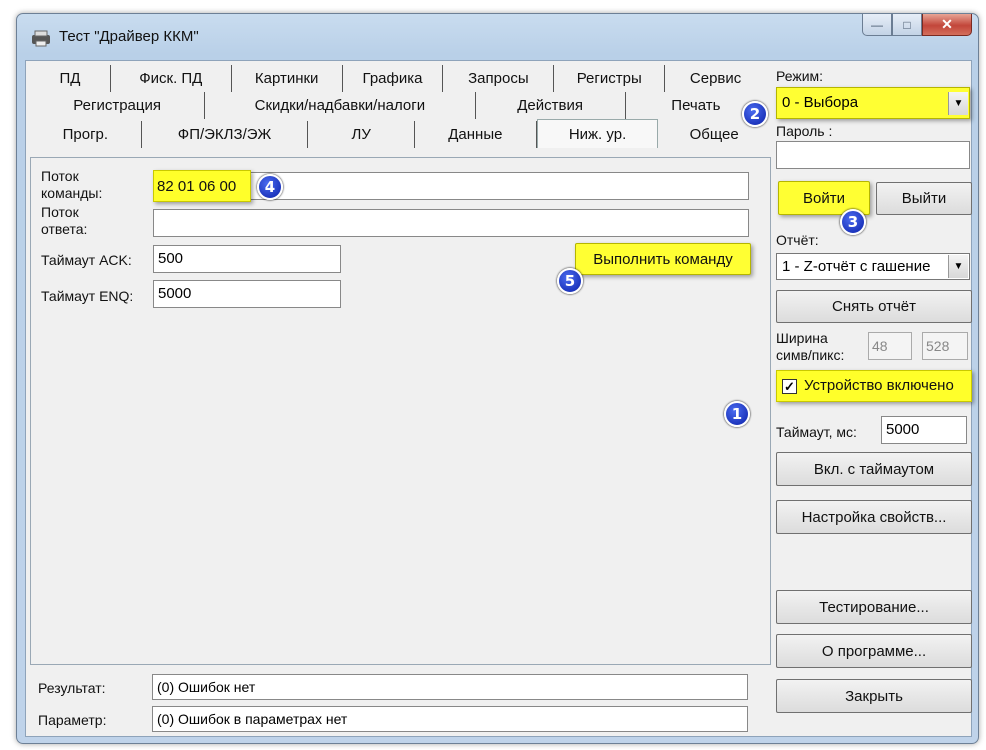 The width and height of the screenshot is (986, 750). What do you see at coordinates (874, 306) in the screenshot?
I see `take-report-button: Снять отчёт` at bounding box center [874, 306].